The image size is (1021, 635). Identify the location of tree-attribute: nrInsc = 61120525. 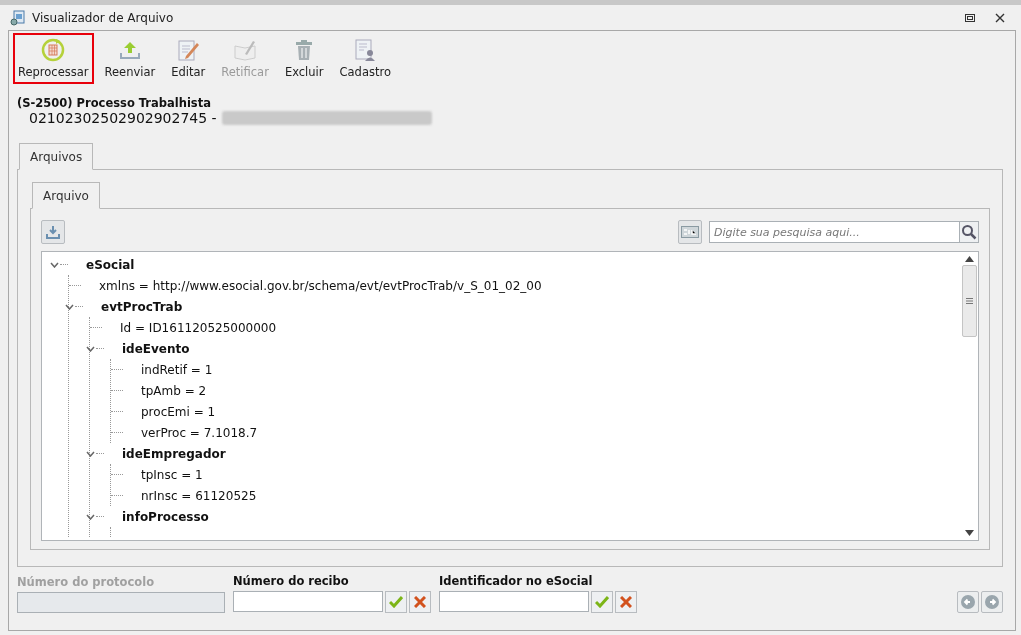
(199, 495).